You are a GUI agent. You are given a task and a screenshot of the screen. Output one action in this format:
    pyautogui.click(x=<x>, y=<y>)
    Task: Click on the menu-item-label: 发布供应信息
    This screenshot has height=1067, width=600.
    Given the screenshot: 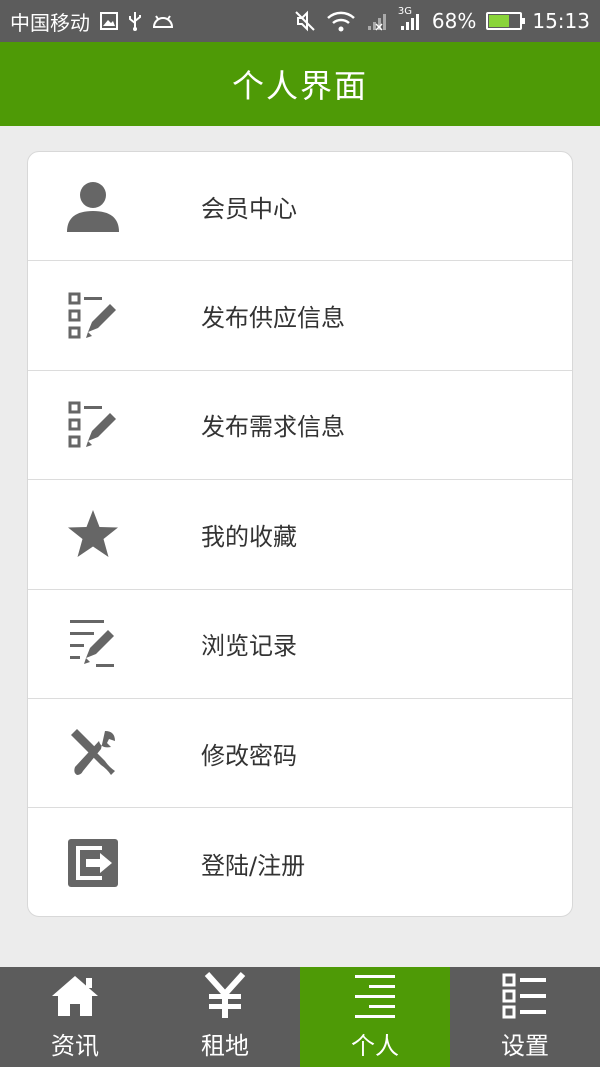 What is the action you would take?
    pyautogui.click(x=273, y=318)
    